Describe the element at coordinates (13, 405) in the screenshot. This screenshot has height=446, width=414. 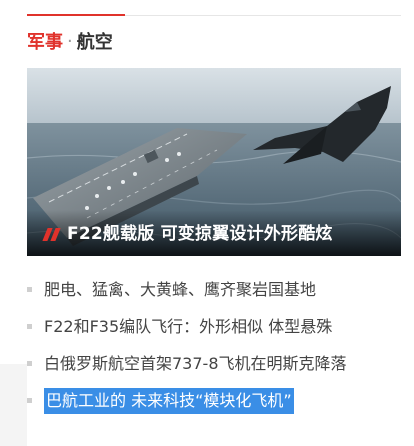
I see `side-panel-edge` at that location.